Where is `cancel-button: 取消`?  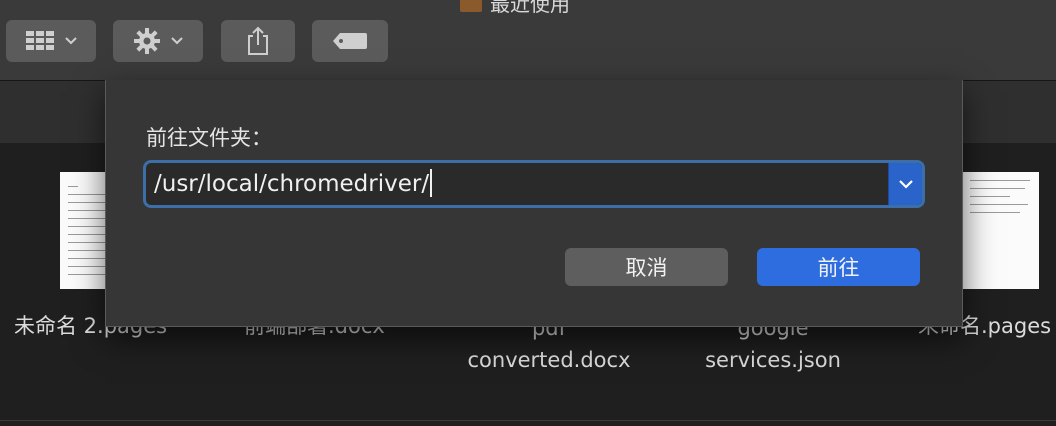
cancel-button: 取消 is located at coordinates (646, 267).